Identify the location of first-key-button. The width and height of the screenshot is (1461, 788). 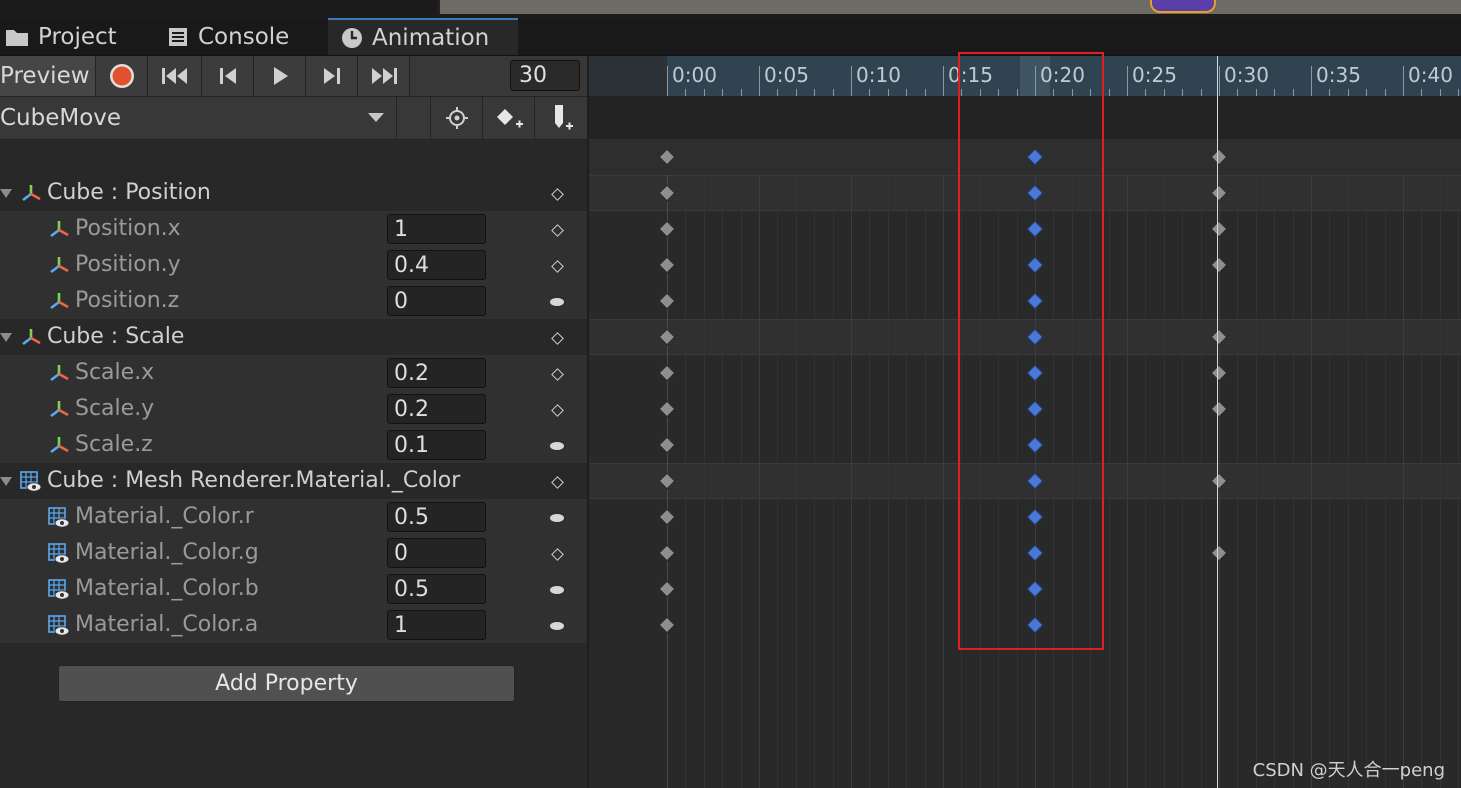
(175, 76).